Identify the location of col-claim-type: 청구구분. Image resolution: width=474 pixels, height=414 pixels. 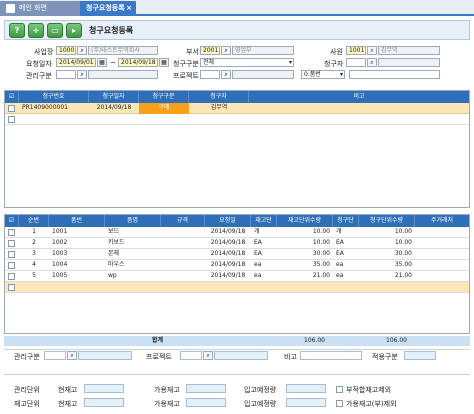
(164, 97).